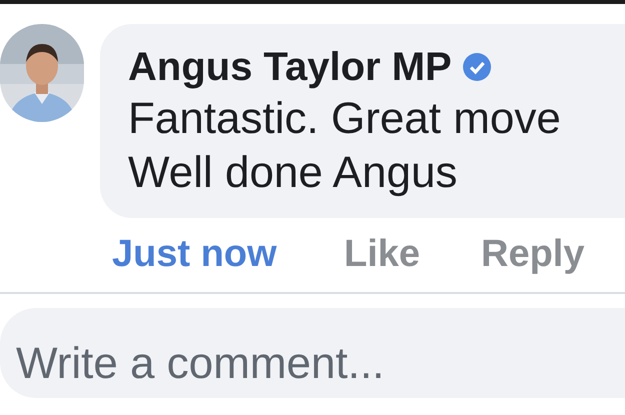 This screenshot has height=415, width=625. I want to click on author-name: Angus Taylor MP, so click(290, 67).